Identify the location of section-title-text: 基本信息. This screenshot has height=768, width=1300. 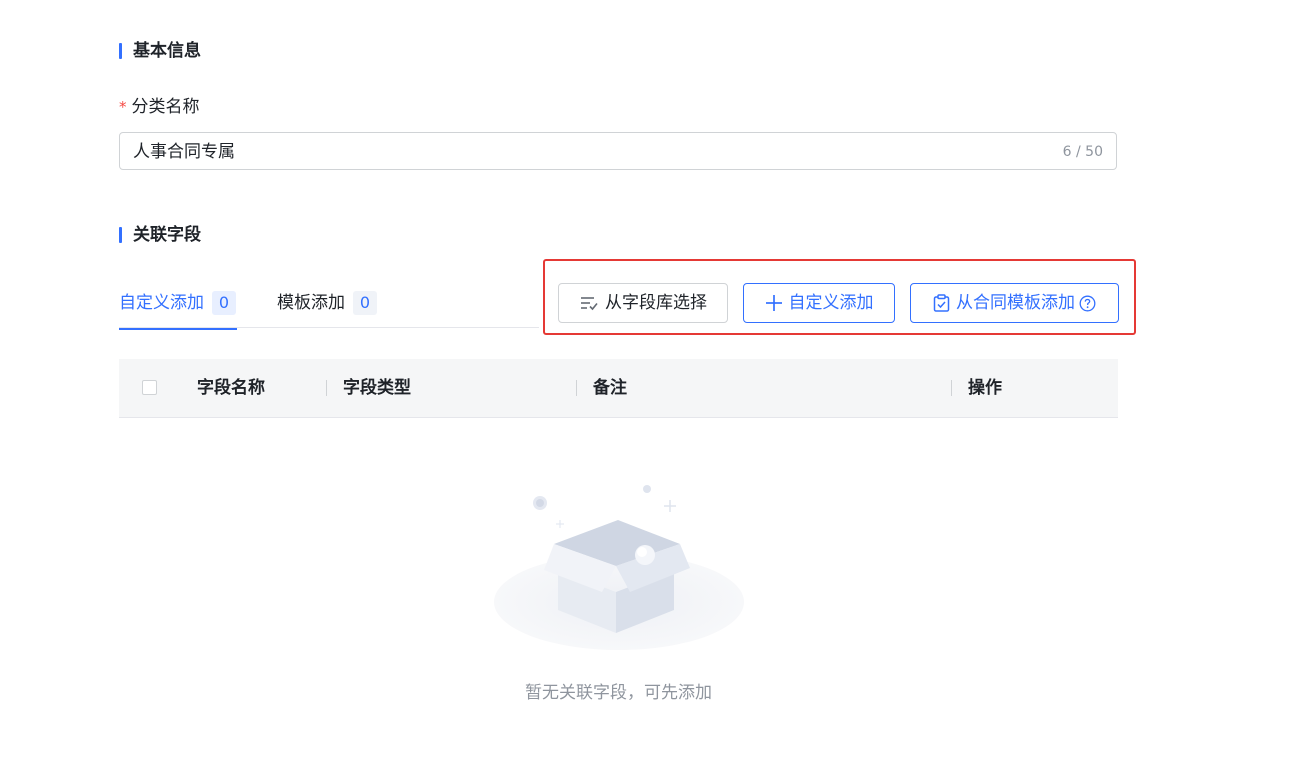
(167, 51).